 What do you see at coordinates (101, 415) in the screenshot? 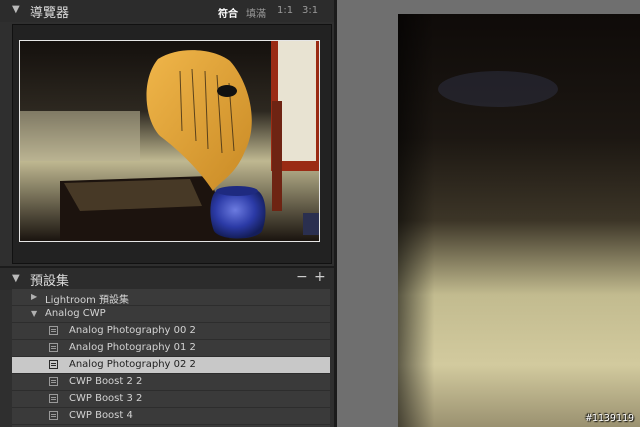
I see `preset-label: CWP Boost 4` at bounding box center [101, 415].